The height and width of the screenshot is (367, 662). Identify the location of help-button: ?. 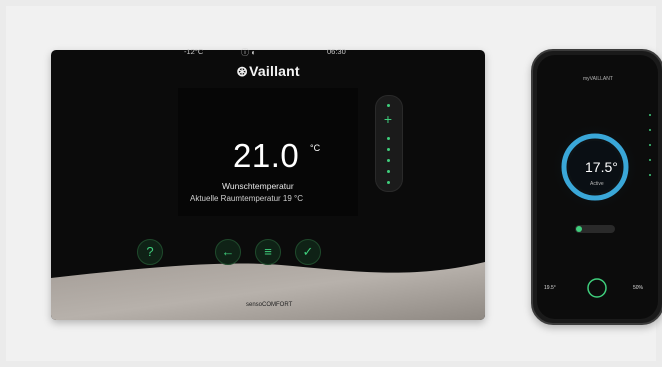
(150, 252).